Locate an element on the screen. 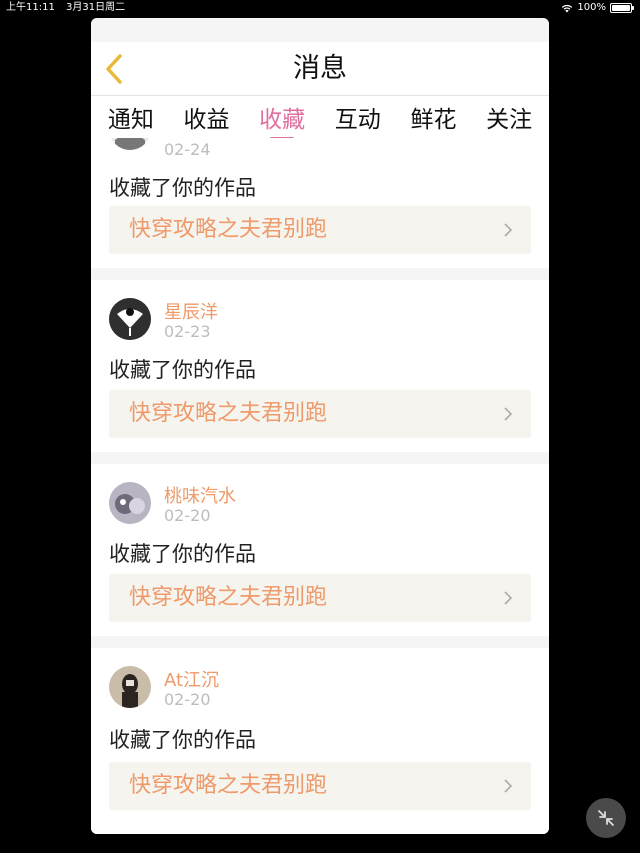 The height and width of the screenshot is (853, 640). message-card: 桃味汽水 02-20 收藏了你的作品 快穿攻略之夫君别跑 is located at coordinates (320, 550).